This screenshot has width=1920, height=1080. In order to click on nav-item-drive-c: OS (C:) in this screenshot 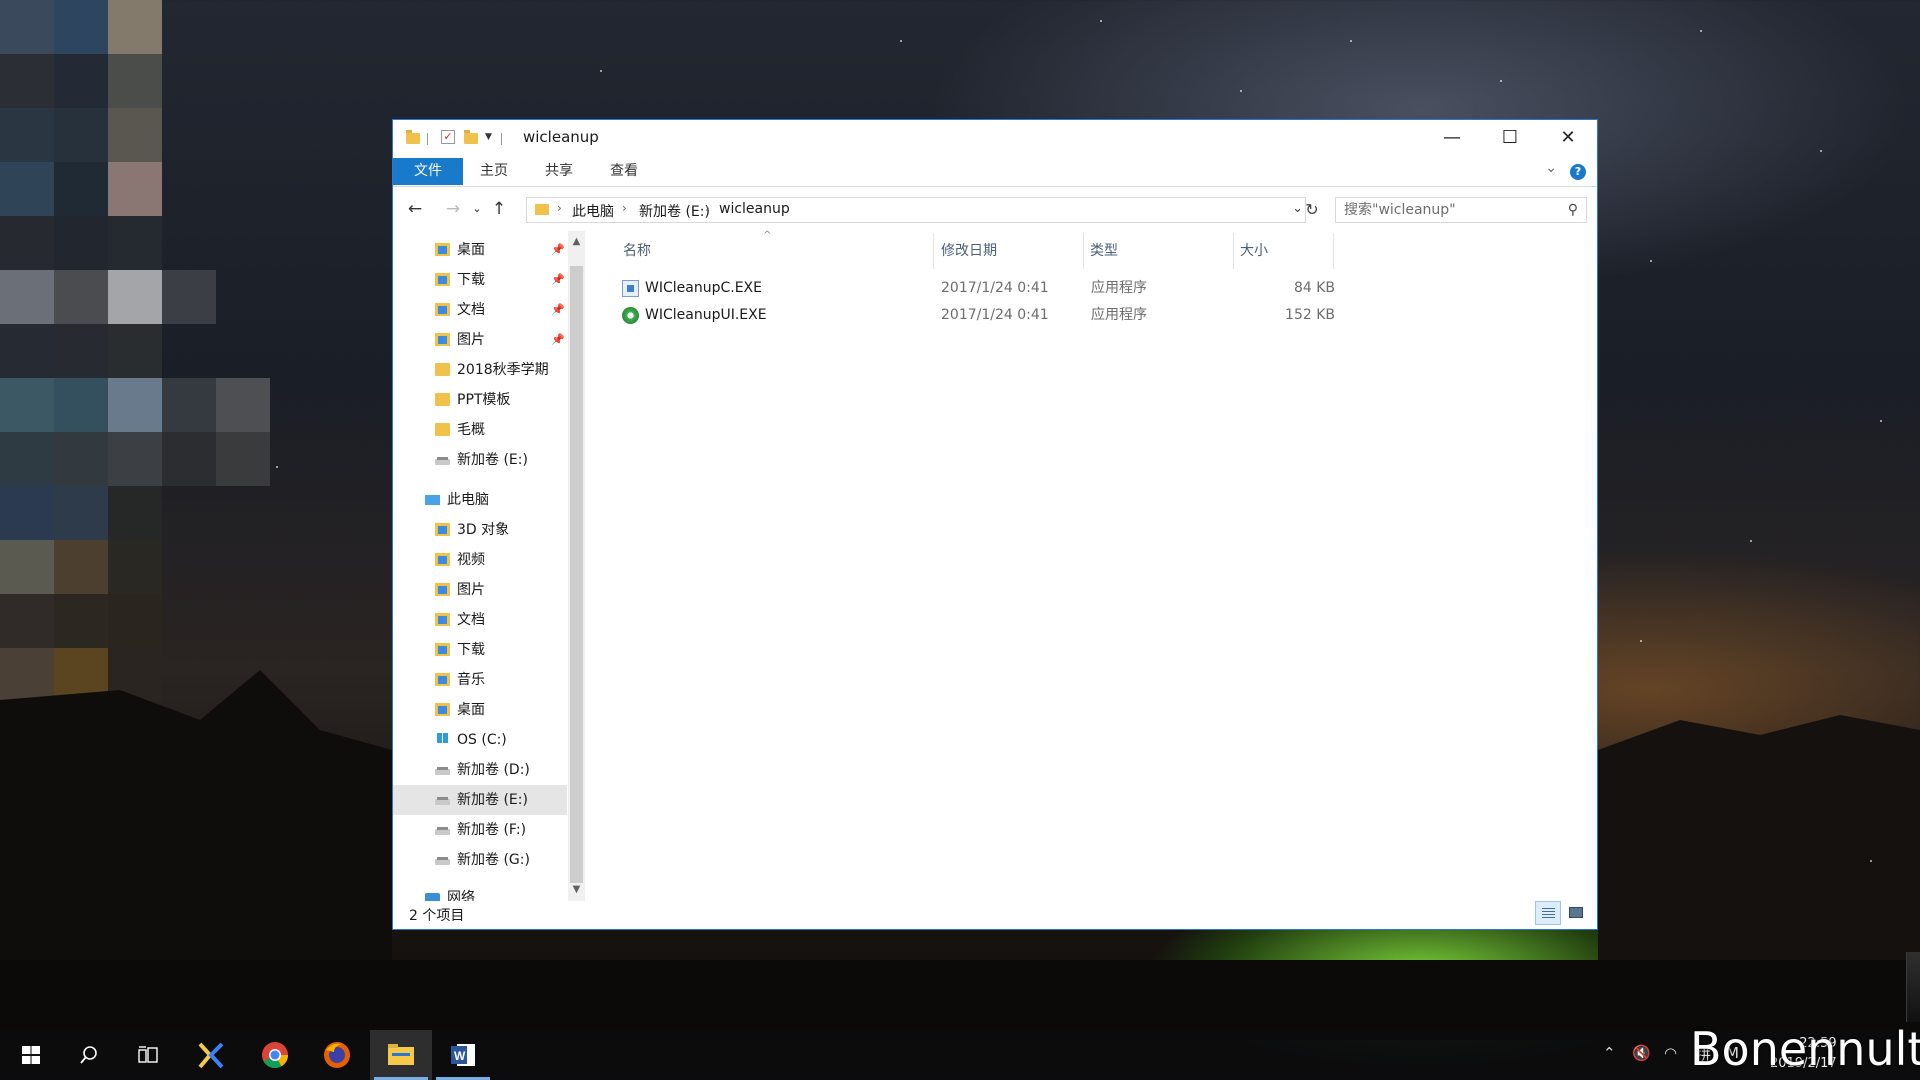, I will do `click(480, 740)`.